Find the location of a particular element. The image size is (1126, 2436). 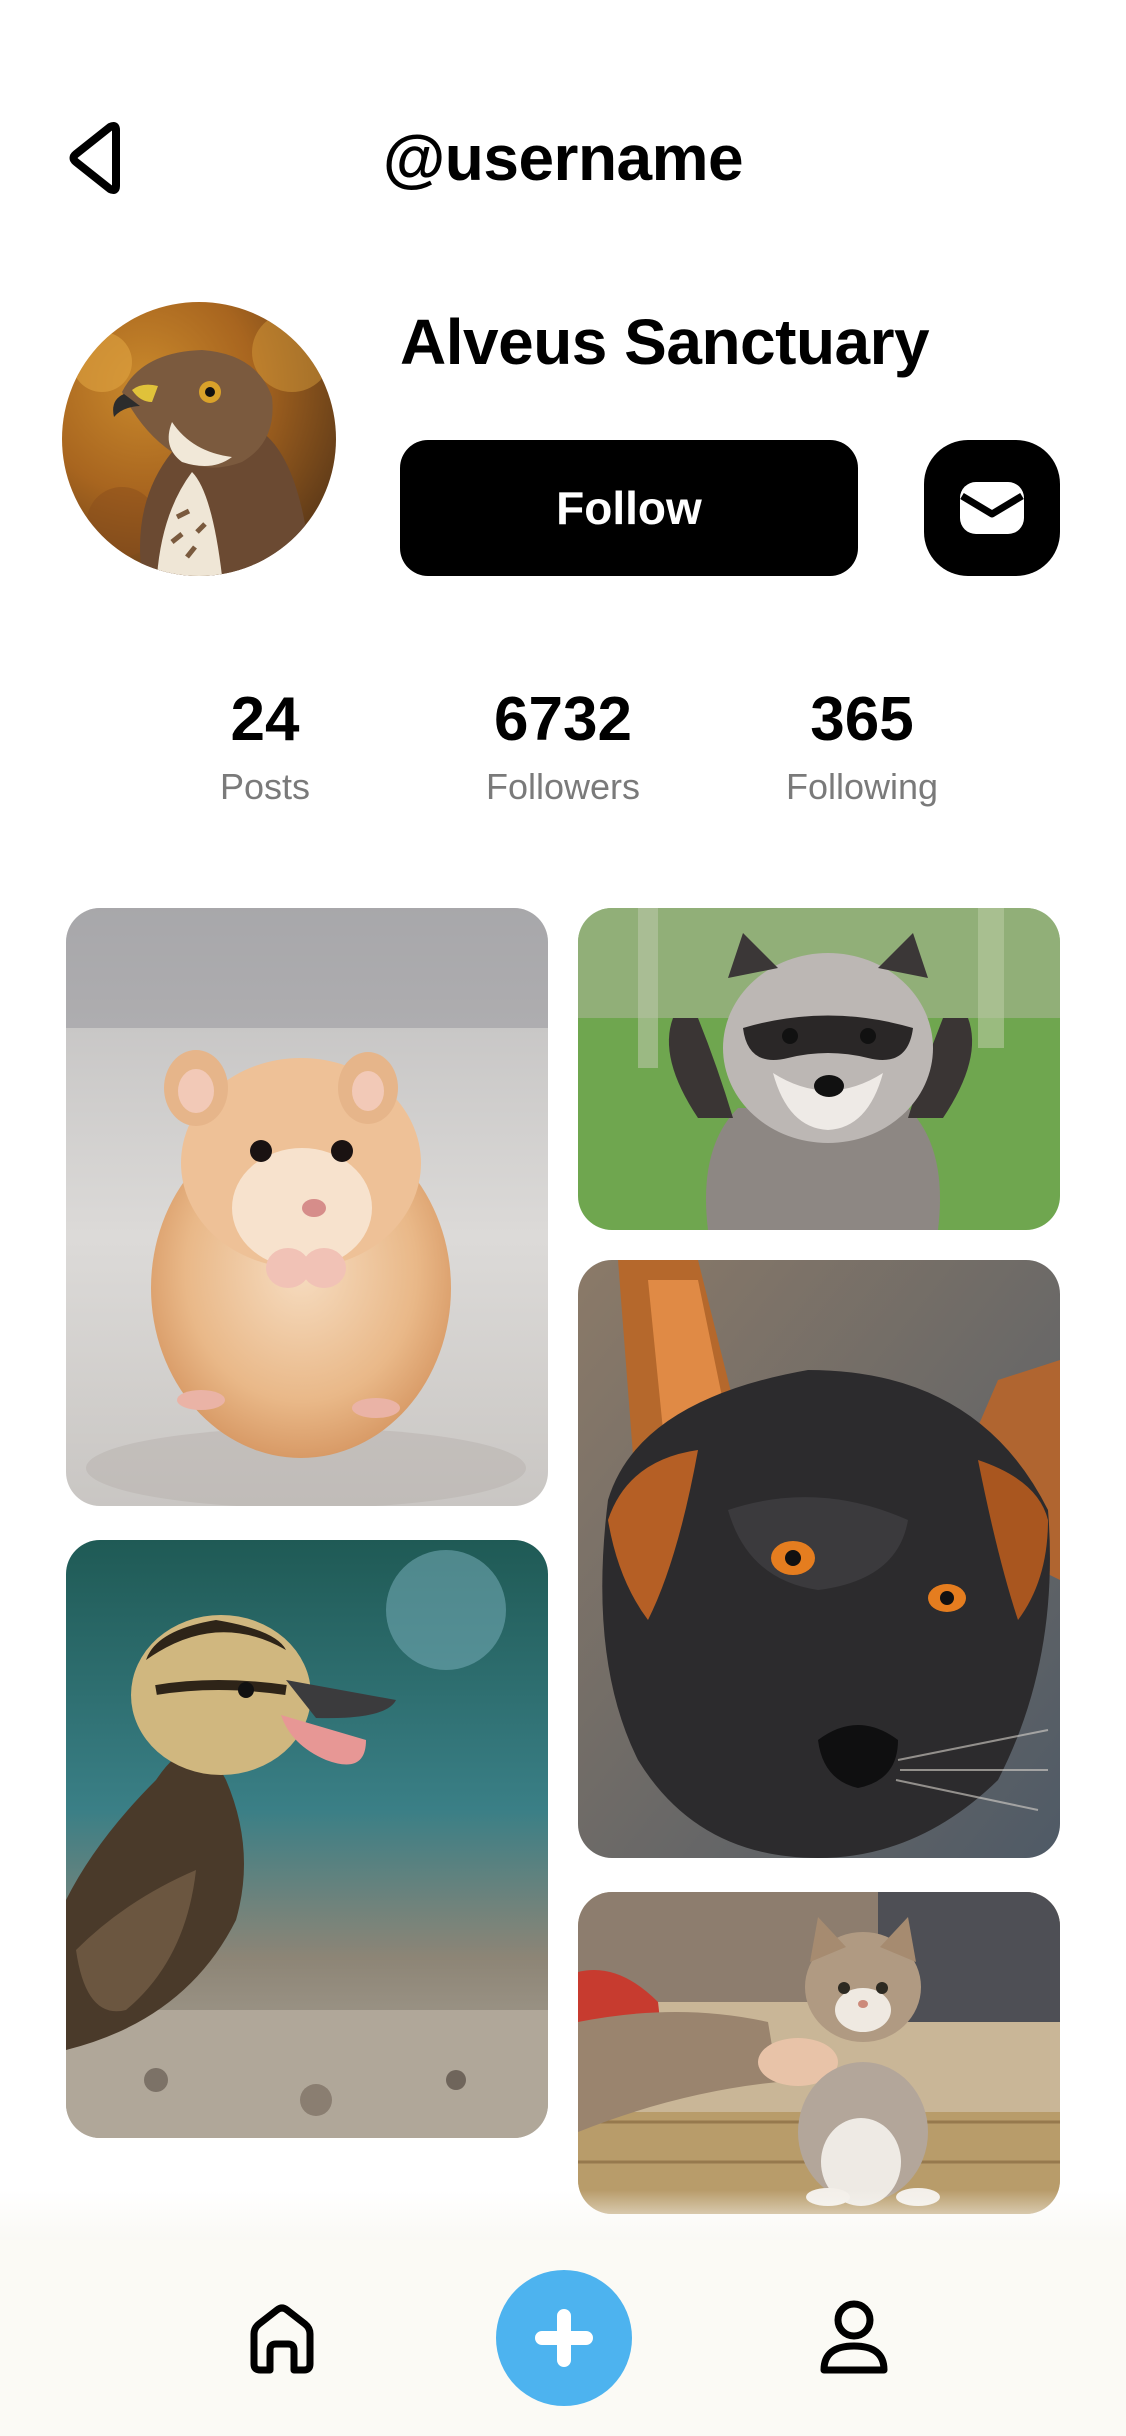

nav-home-button is located at coordinates (282, 2338).